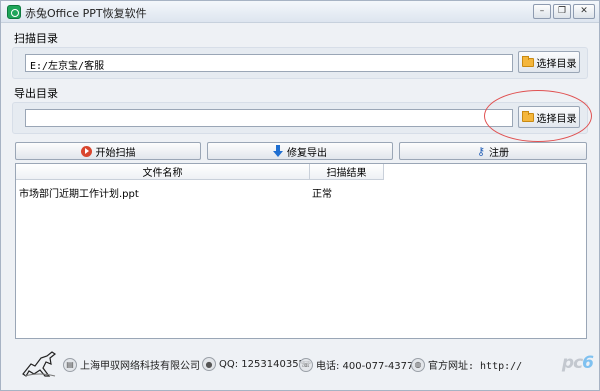  What do you see at coordinates (418, 364) in the screenshot?
I see `globe-icon: ◍` at bounding box center [418, 364].